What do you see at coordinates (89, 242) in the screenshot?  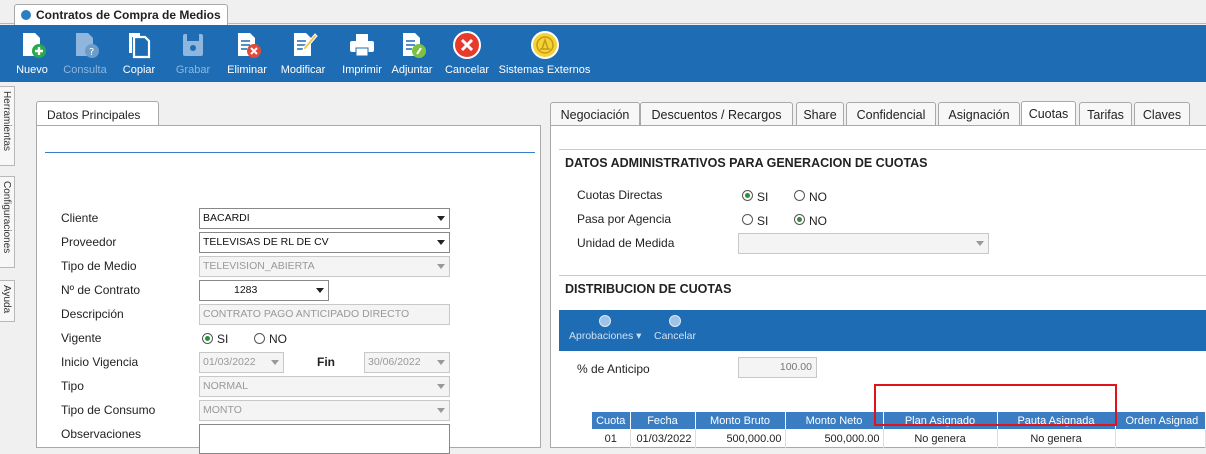 I see `proveedor-label: Proveedor` at bounding box center [89, 242].